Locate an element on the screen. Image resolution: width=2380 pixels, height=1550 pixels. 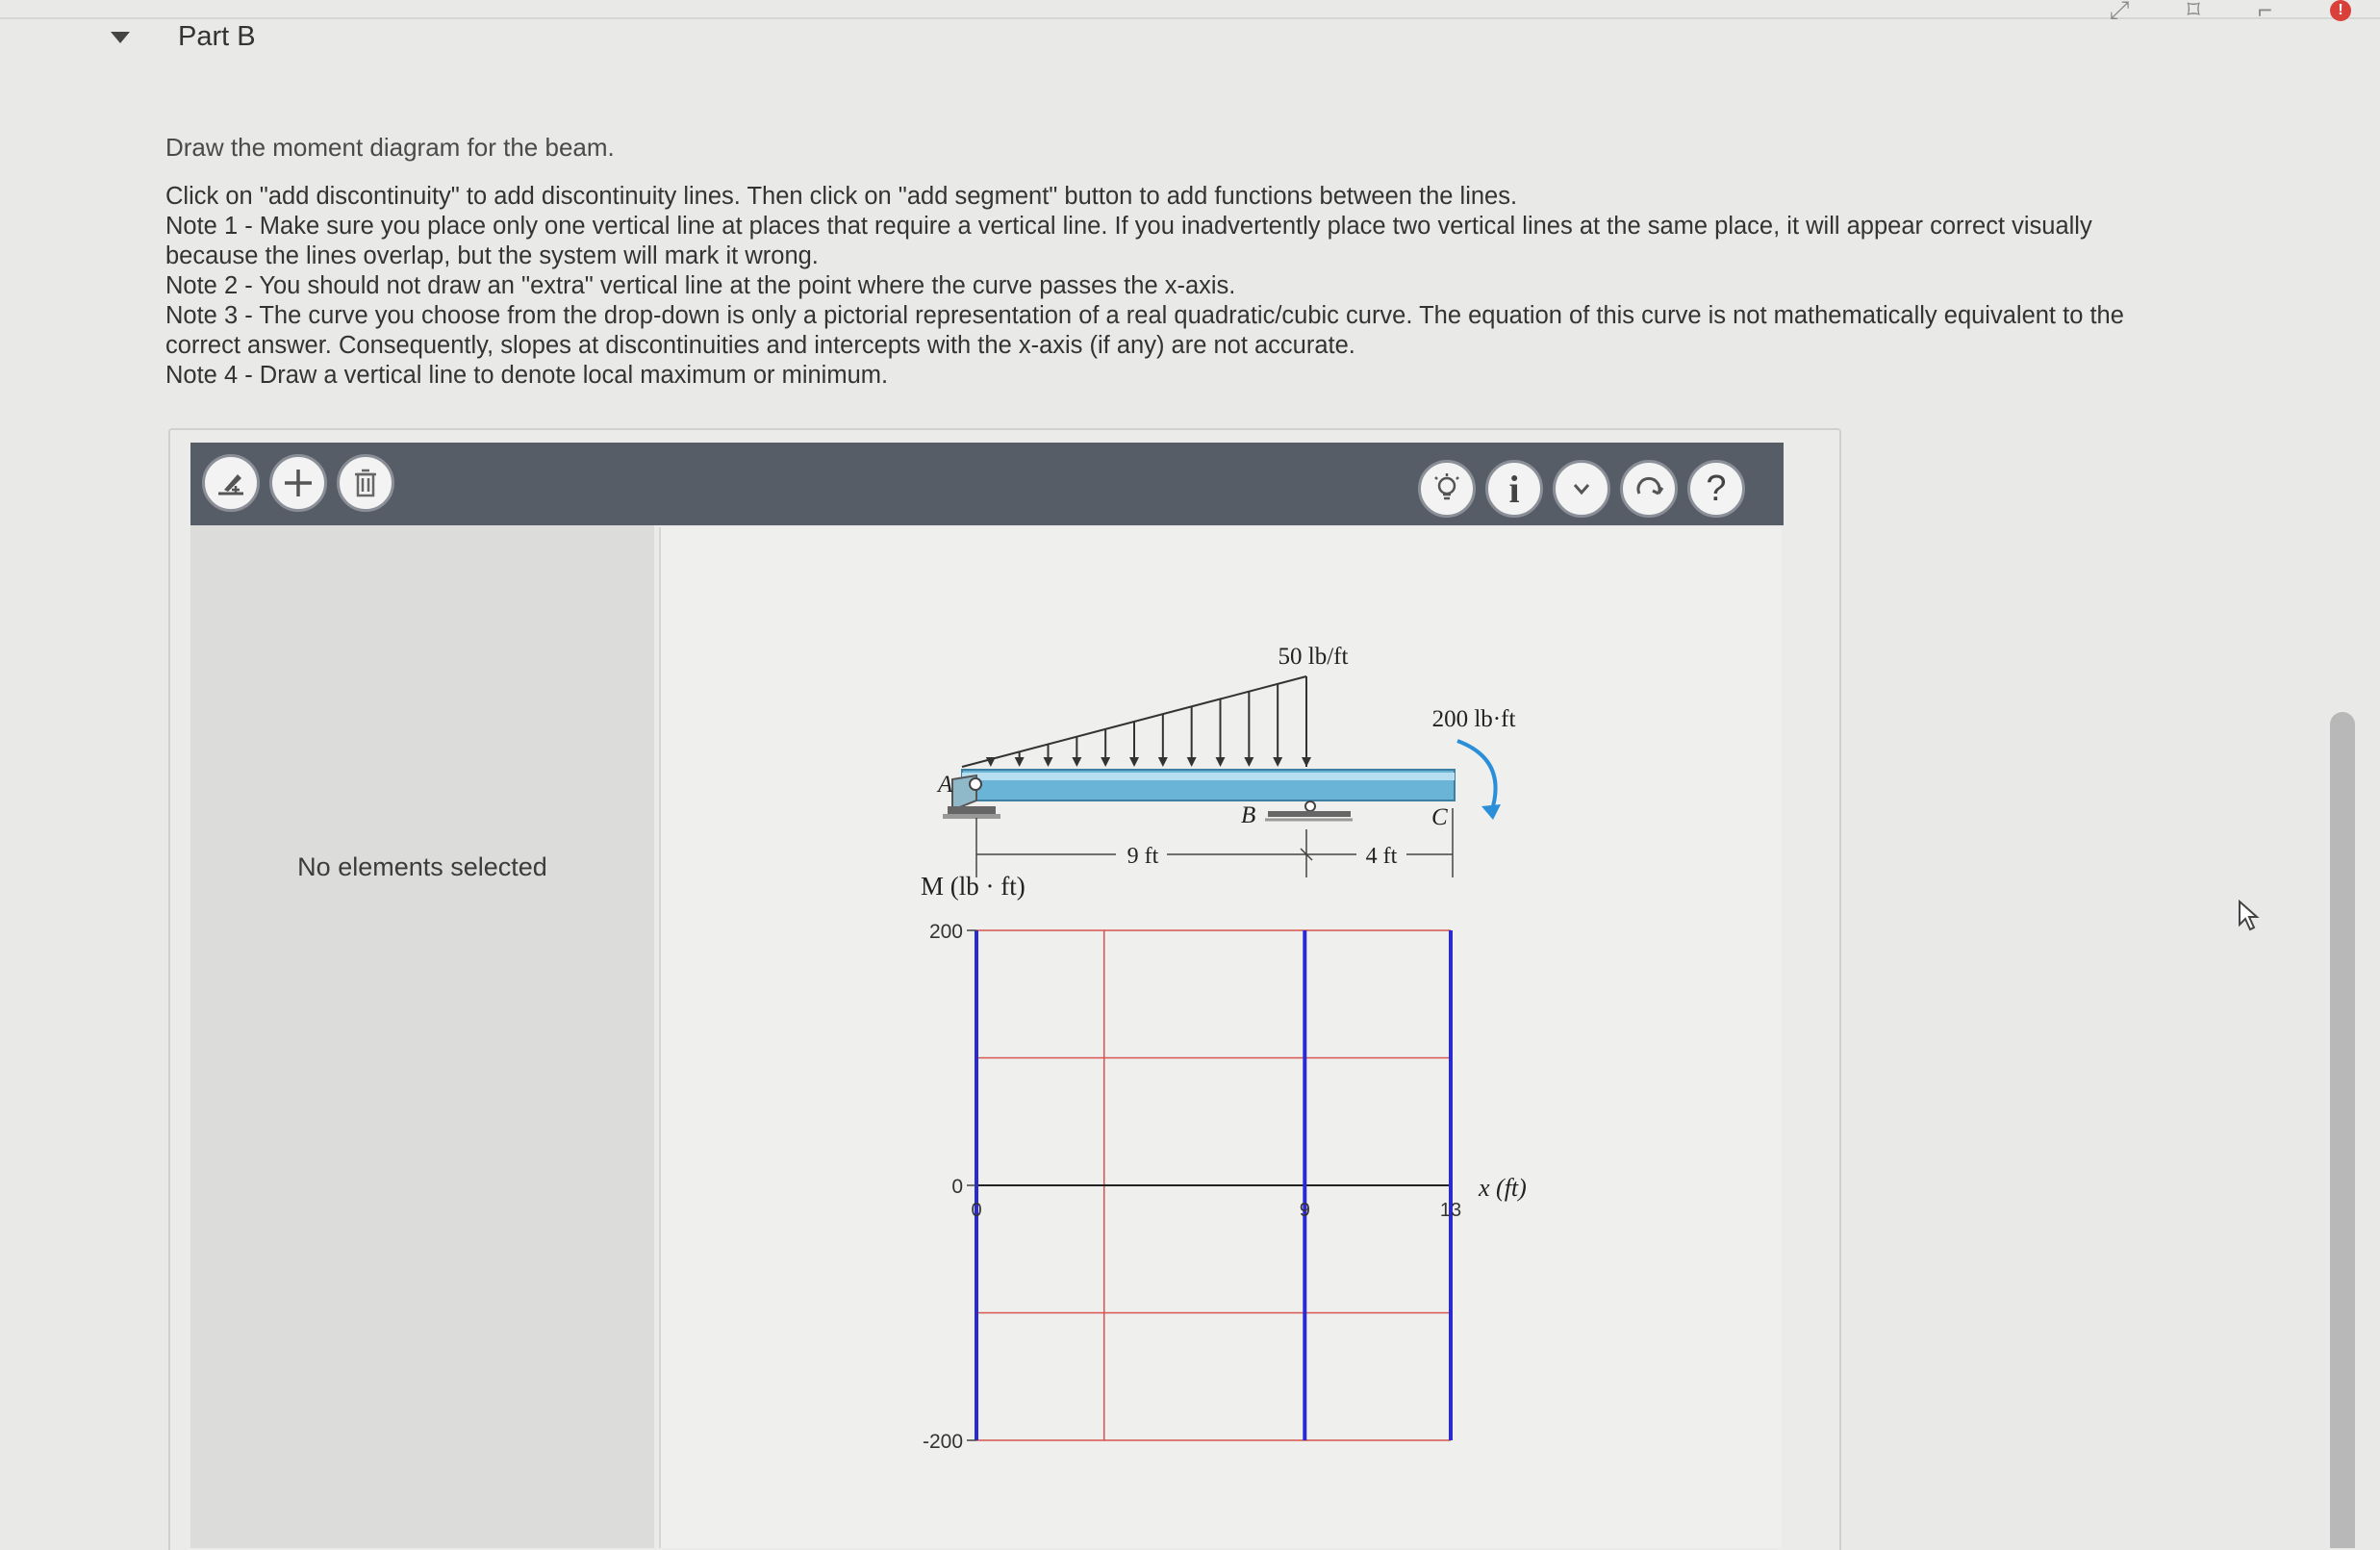
end-c-label: C is located at coordinates (1439, 817).